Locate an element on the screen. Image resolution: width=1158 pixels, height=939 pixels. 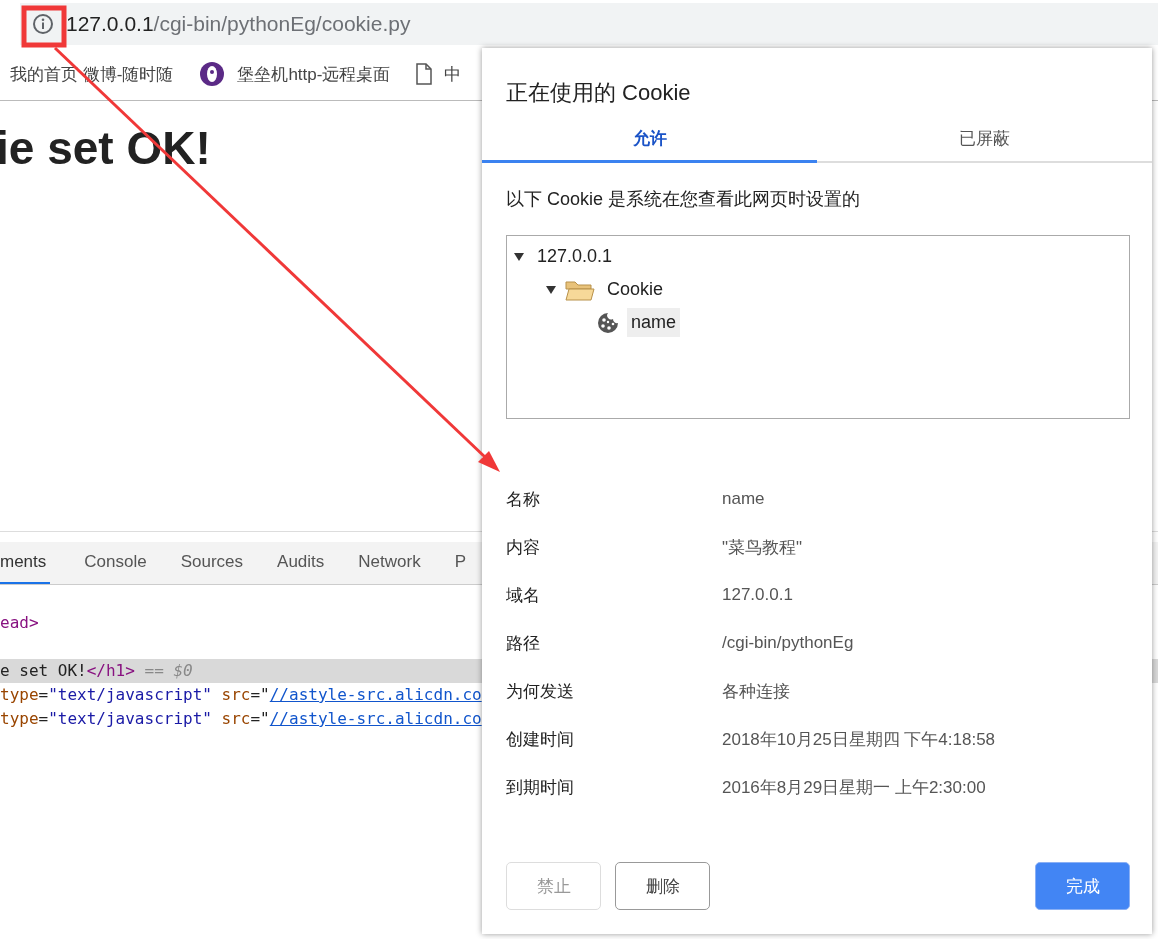
dialog-title: 正在使用的 Cookie is located at coordinates (598, 93).